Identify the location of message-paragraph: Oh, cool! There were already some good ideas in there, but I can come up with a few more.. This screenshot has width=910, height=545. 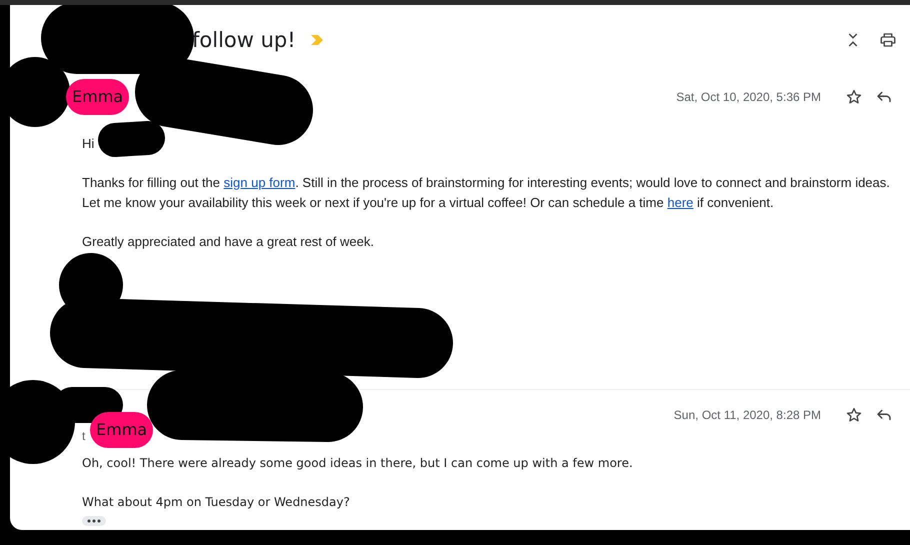
(358, 463).